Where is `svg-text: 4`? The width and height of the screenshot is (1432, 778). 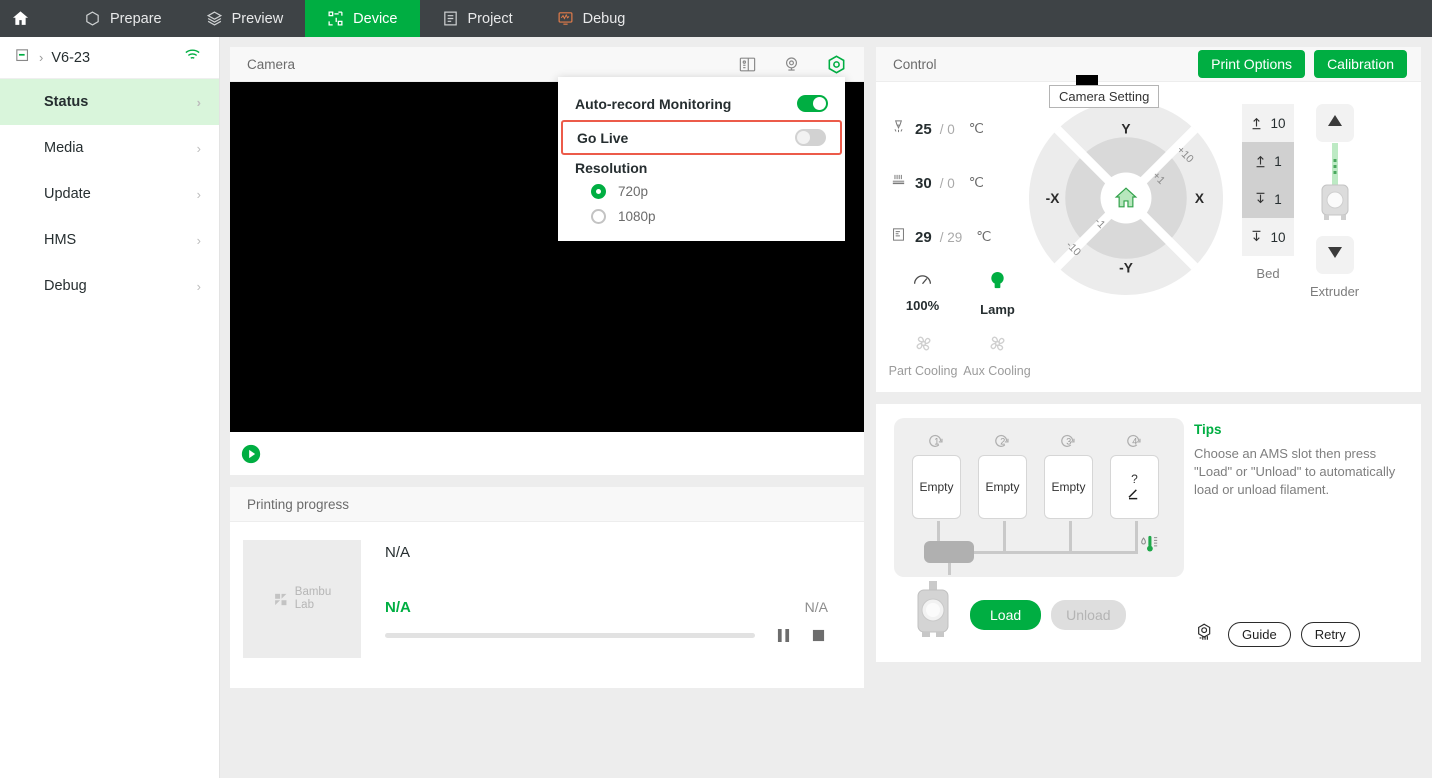 svg-text: 4 is located at coordinates (1134, 442).